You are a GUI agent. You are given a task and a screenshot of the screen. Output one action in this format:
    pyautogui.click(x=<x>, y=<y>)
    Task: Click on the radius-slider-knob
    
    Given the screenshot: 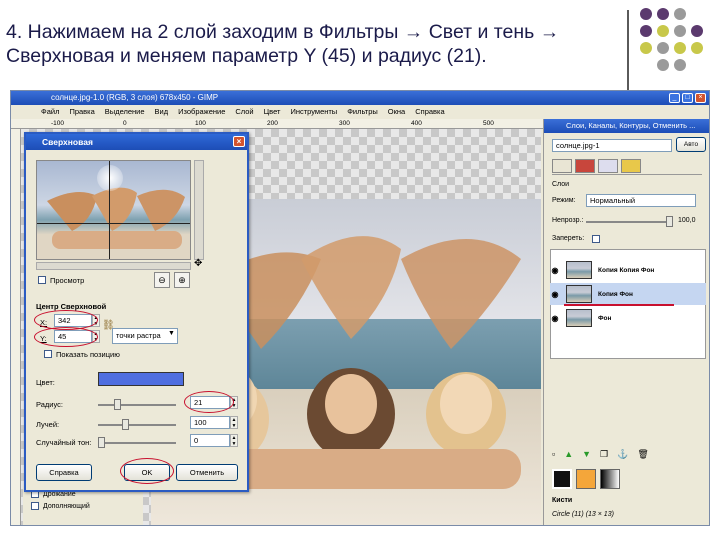 What is the action you would take?
    pyautogui.click(x=117, y=404)
    